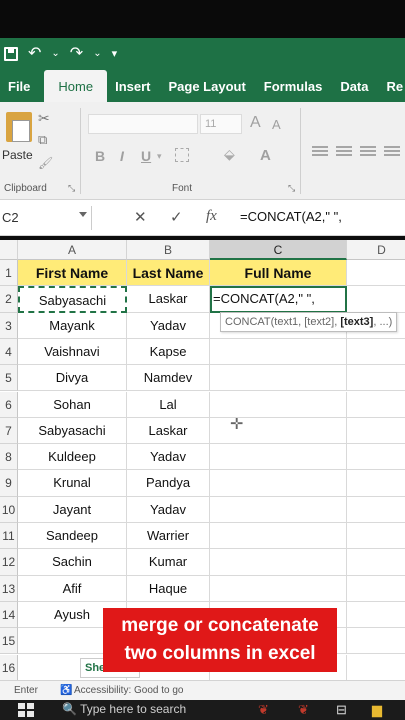 The height and width of the screenshot is (720, 405). I want to click on row-header: 12, so click(9, 562).